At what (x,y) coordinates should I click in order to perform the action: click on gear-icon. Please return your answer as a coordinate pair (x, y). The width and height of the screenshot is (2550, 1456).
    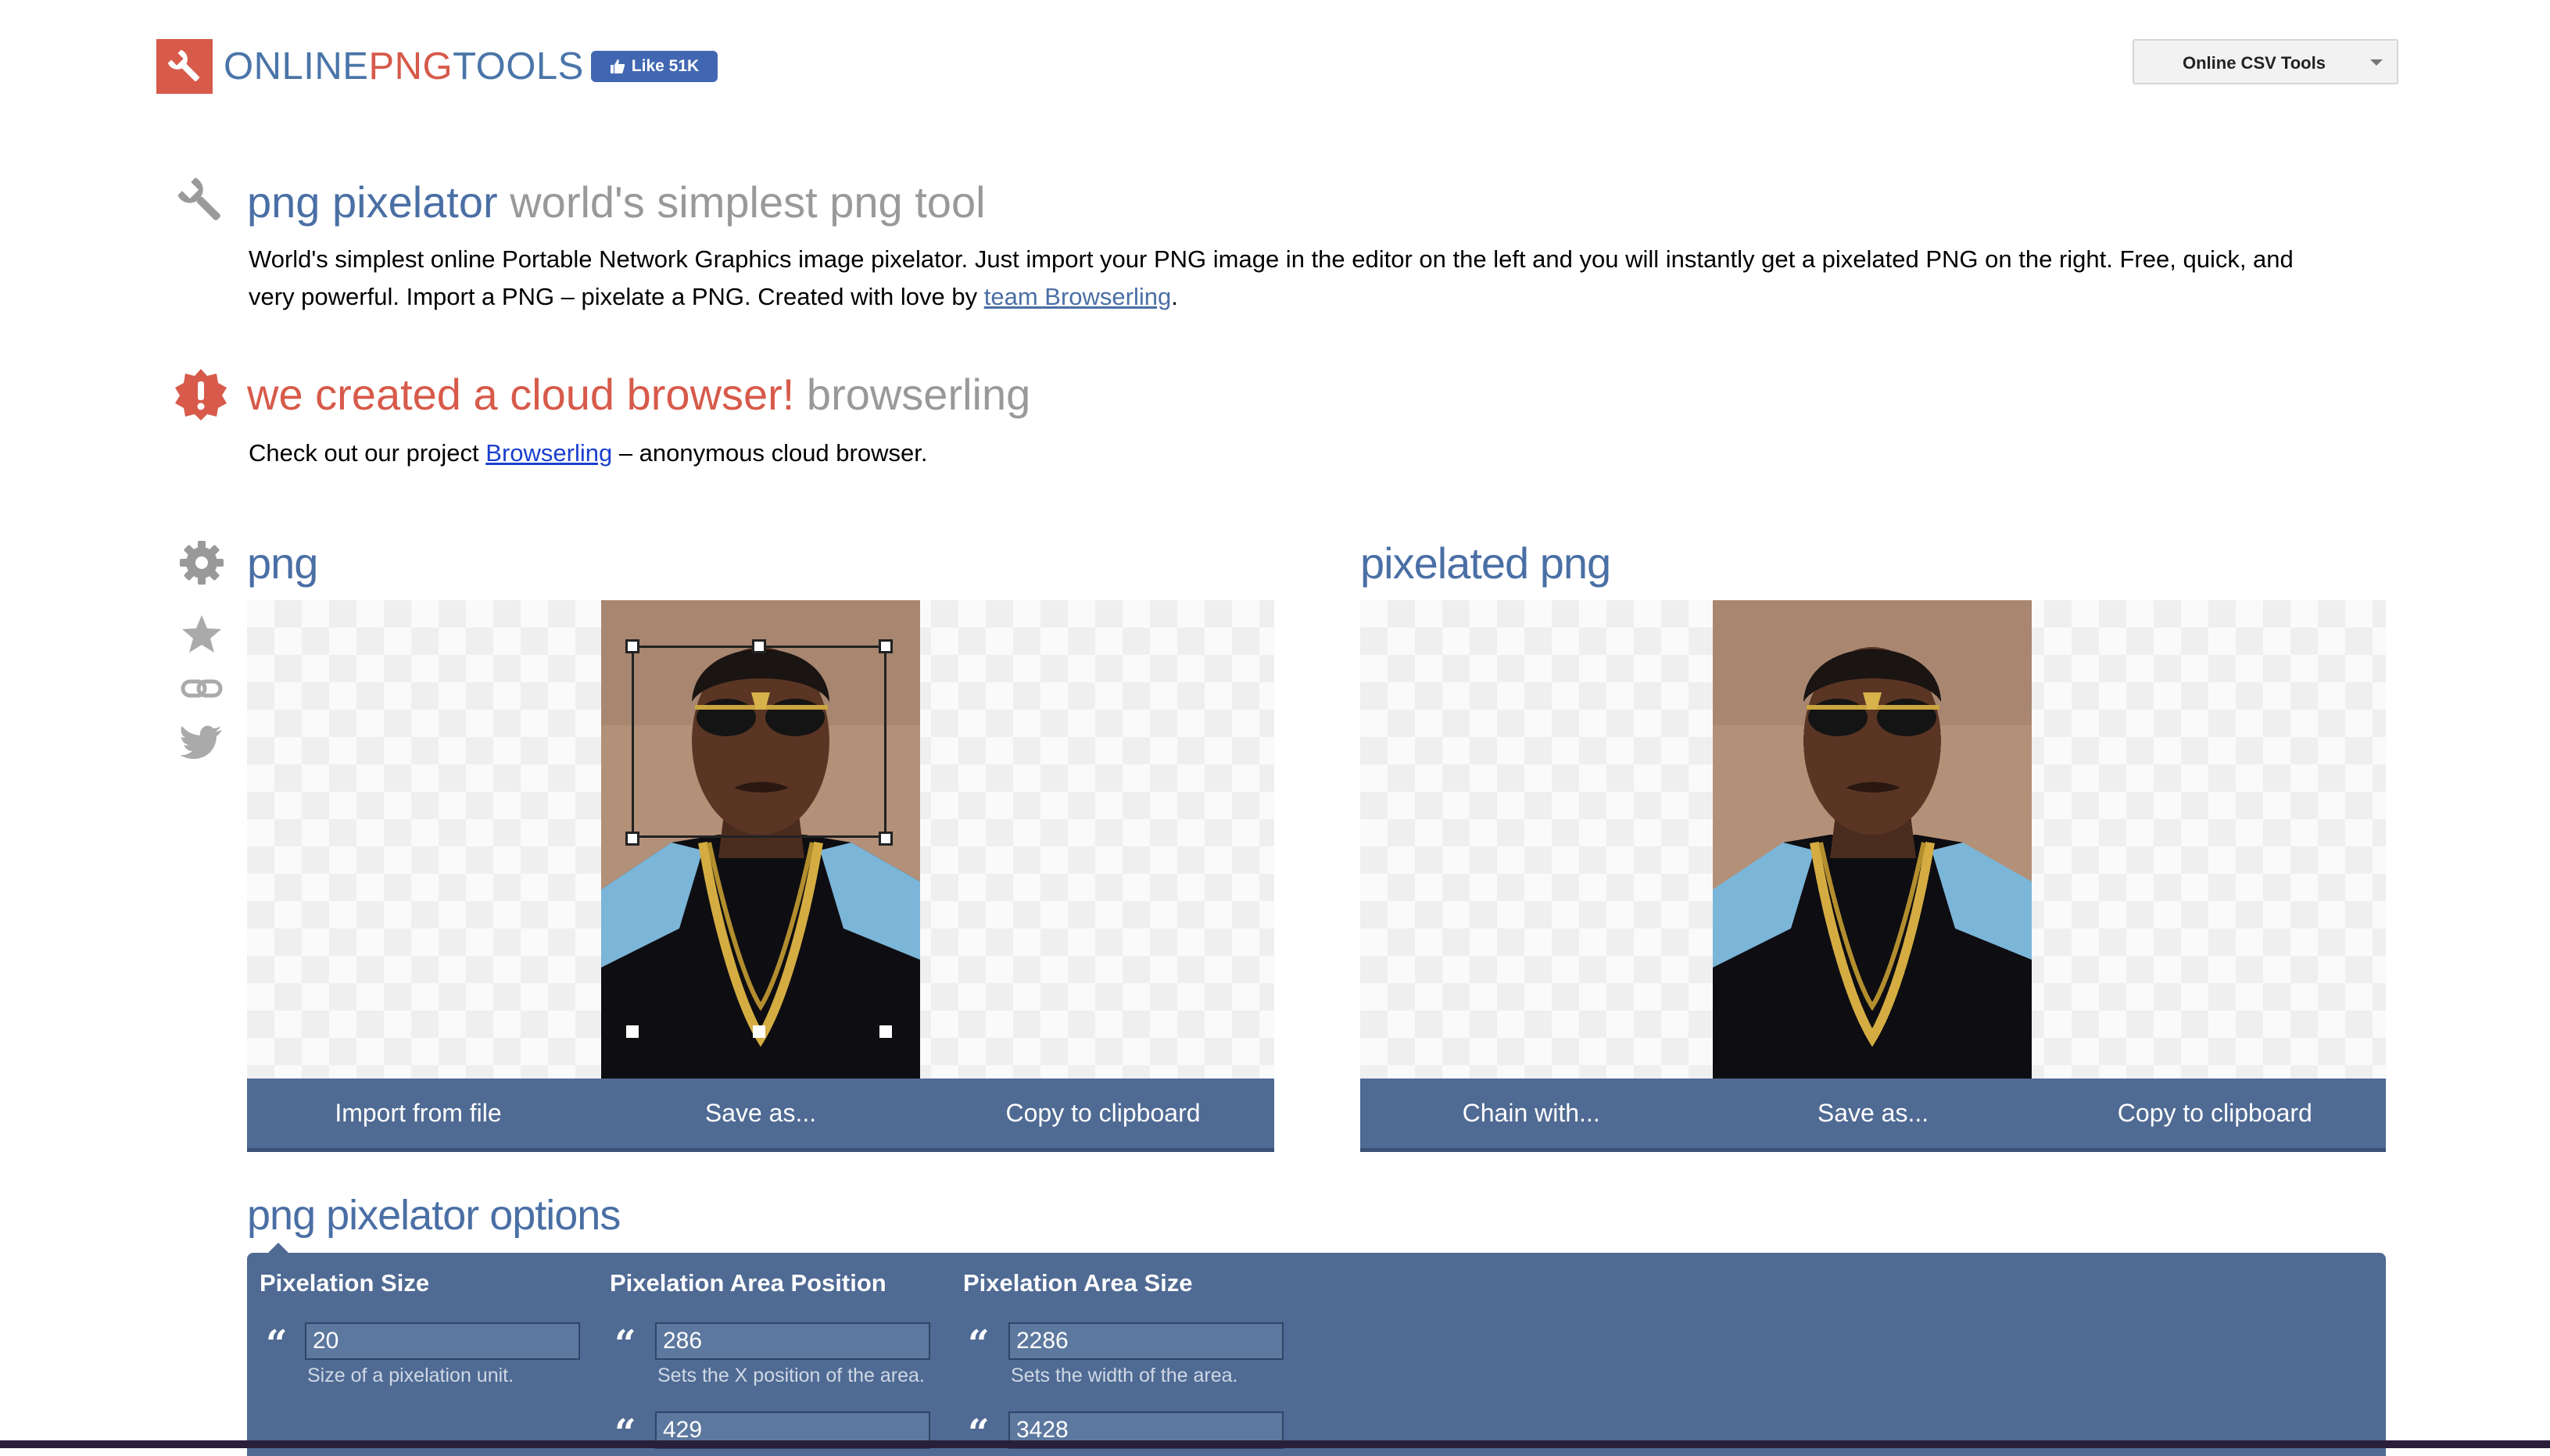
    Looking at the image, I should click on (201, 562).